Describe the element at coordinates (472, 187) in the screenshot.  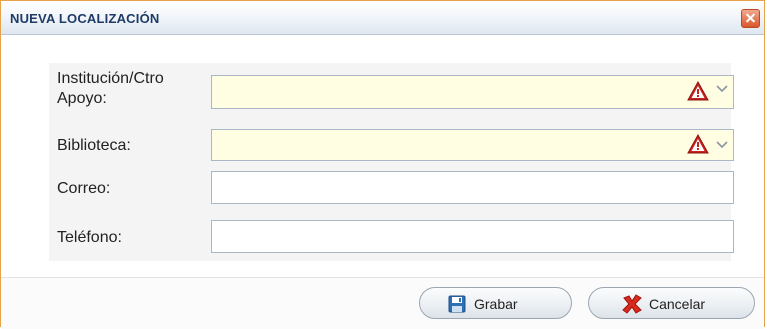
I see `email-field` at that location.